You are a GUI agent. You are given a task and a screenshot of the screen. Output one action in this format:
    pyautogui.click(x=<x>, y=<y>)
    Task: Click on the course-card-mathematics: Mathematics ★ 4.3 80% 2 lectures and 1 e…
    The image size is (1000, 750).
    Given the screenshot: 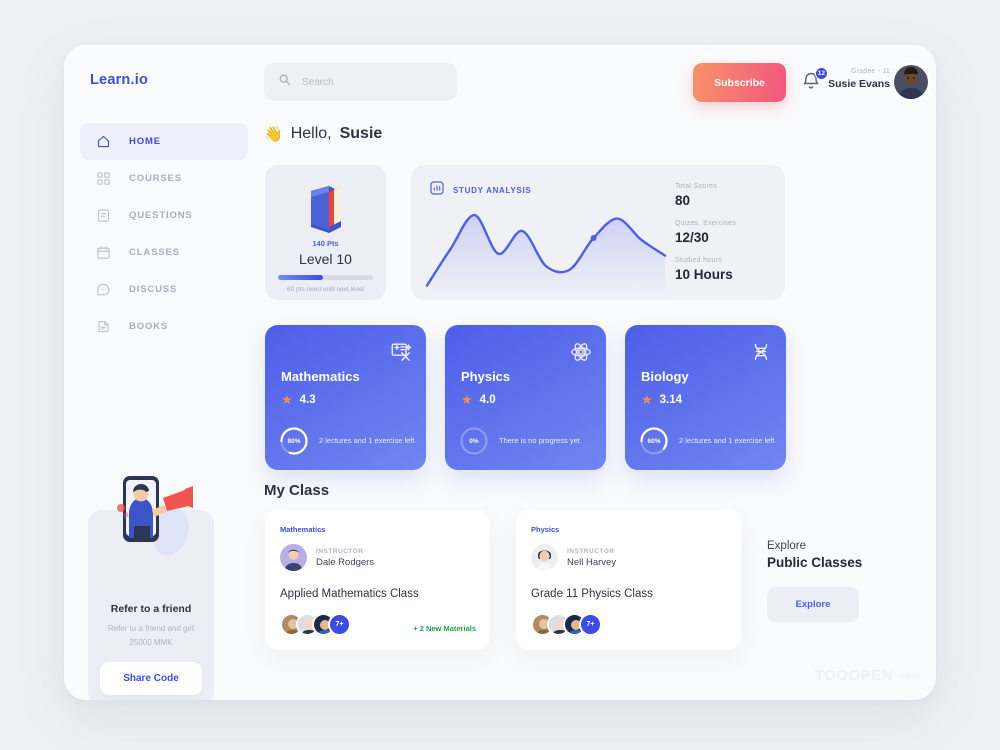 What is the action you would take?
    pyautogui.click(x=345, y=397)
    